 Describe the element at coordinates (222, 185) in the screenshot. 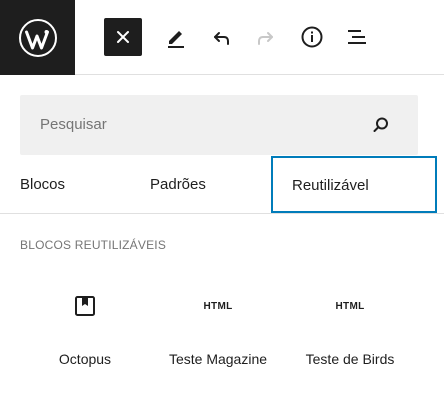

I see `inserter-tabs: Blocos Padrões Reutilizável` at that location.